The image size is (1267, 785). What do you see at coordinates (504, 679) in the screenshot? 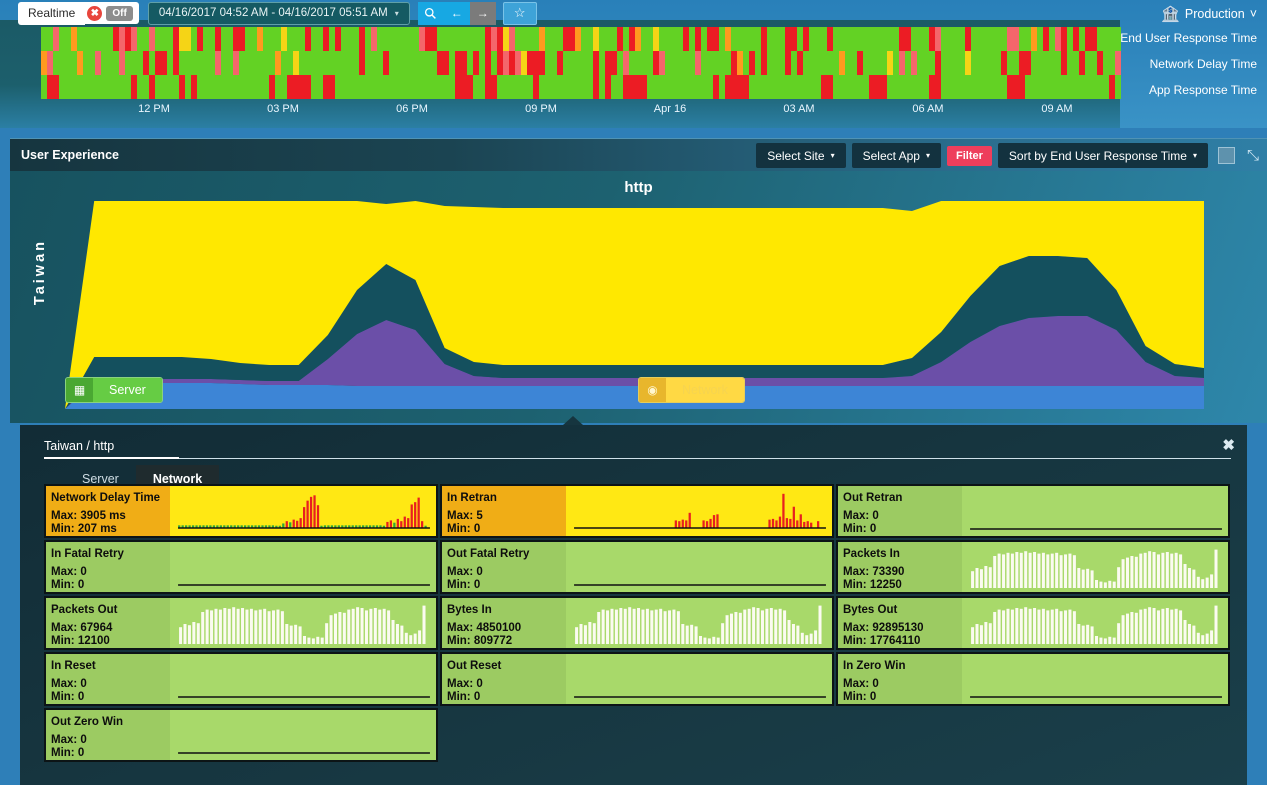
I see `metric-label-zone: Out Reset Max: 0 Min: 0` at bounding box center [504, 679].